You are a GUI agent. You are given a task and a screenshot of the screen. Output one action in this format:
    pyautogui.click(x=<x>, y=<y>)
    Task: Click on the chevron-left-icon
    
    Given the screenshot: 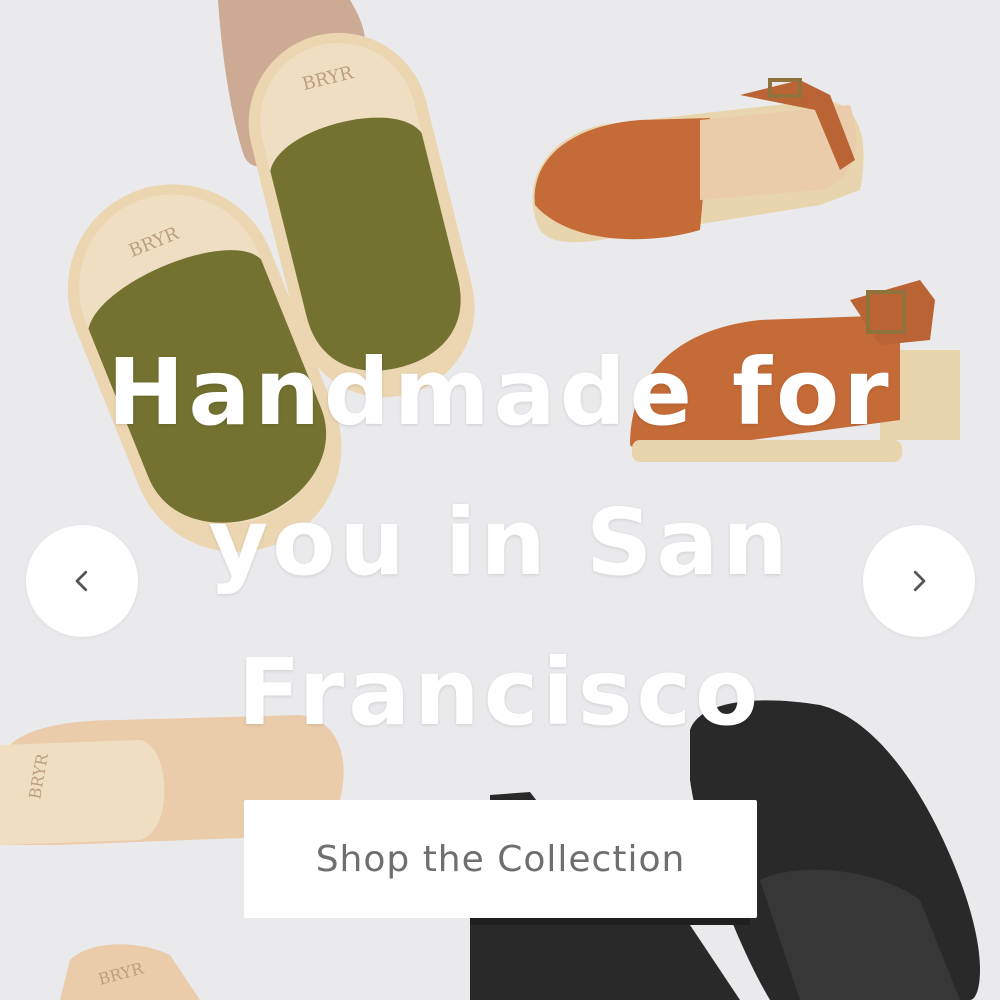 What is the action you would take?
    pyautogui.click(x=81, y=581)
    